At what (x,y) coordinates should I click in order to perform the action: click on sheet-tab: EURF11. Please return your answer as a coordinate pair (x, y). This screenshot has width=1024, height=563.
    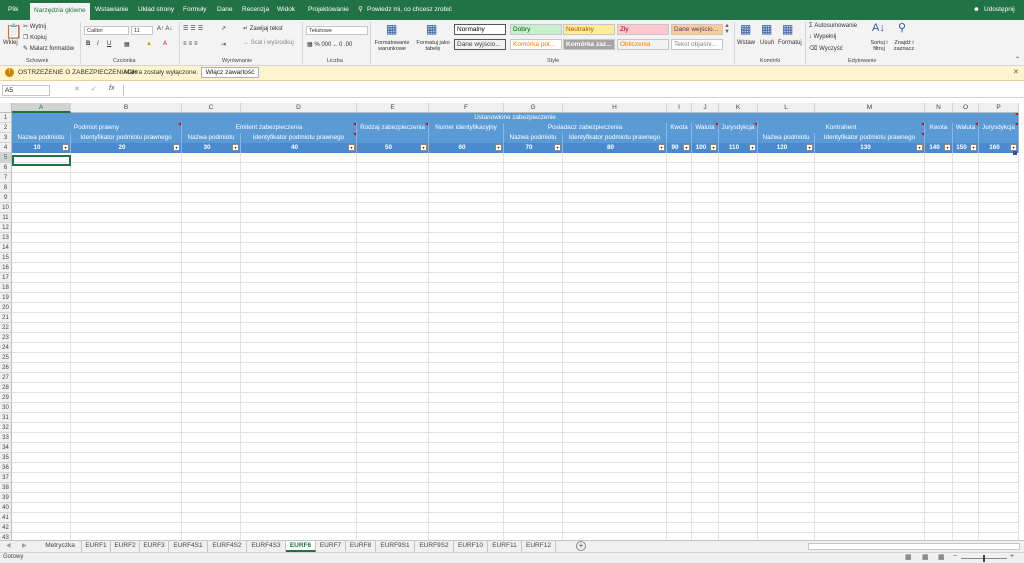
    Looking at the image, I should click on (505, 546).